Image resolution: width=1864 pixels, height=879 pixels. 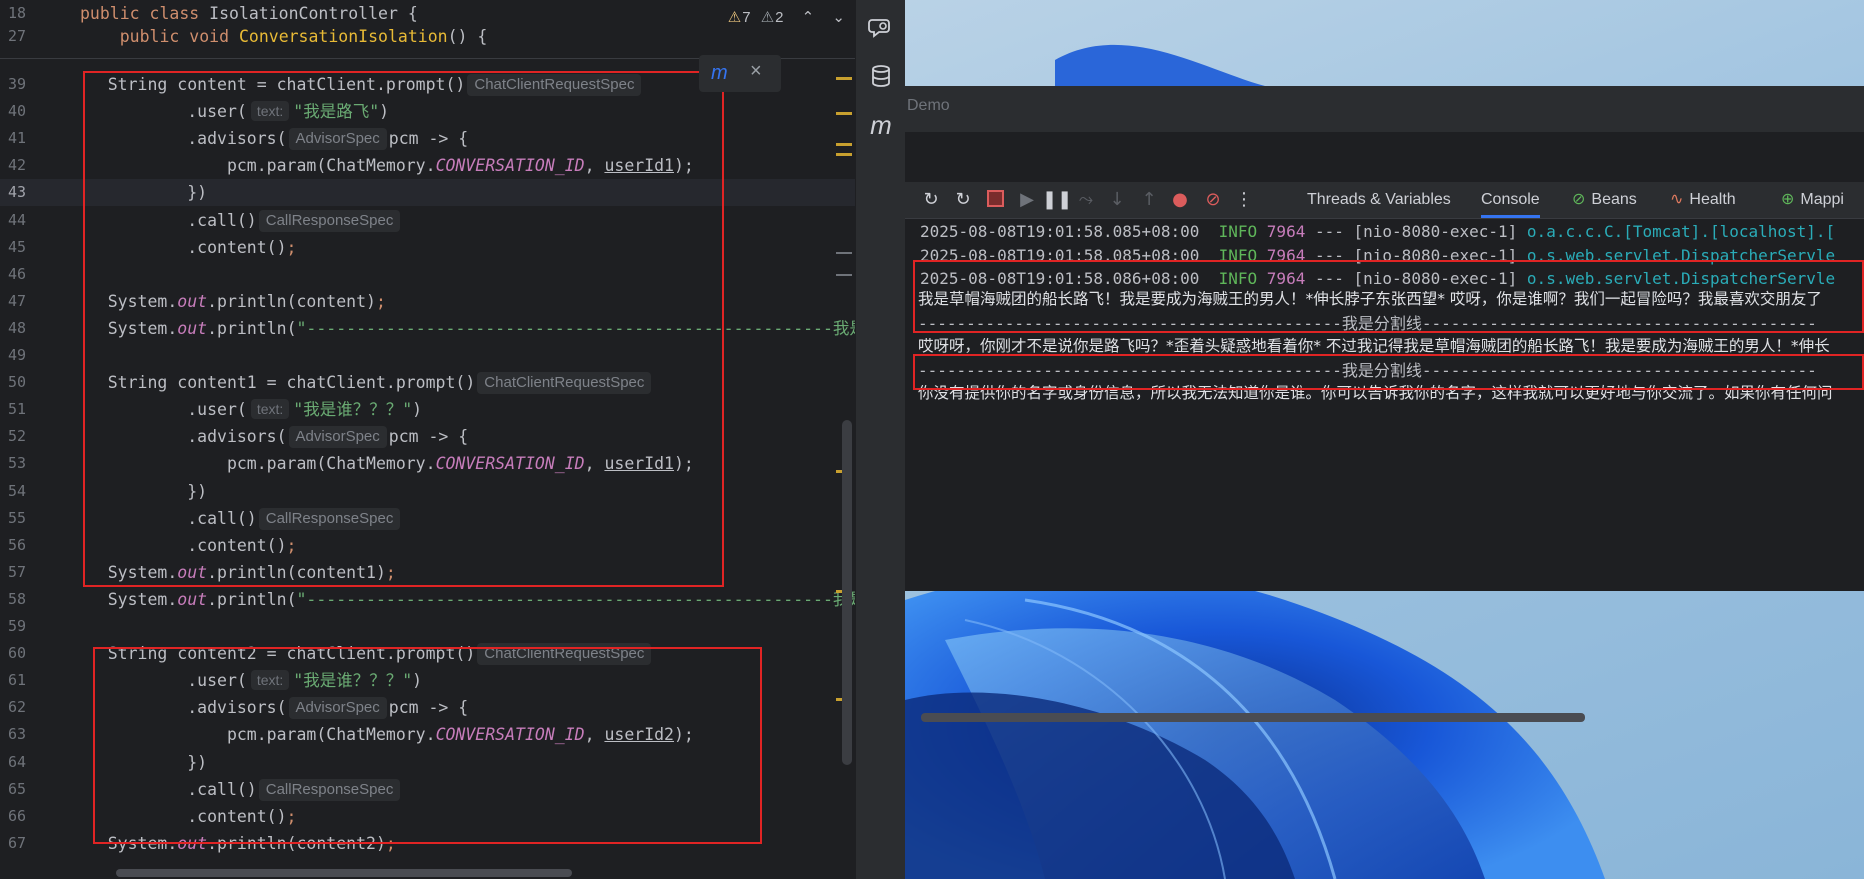 I want to click on code-token: System., so click(x=123, y=599).